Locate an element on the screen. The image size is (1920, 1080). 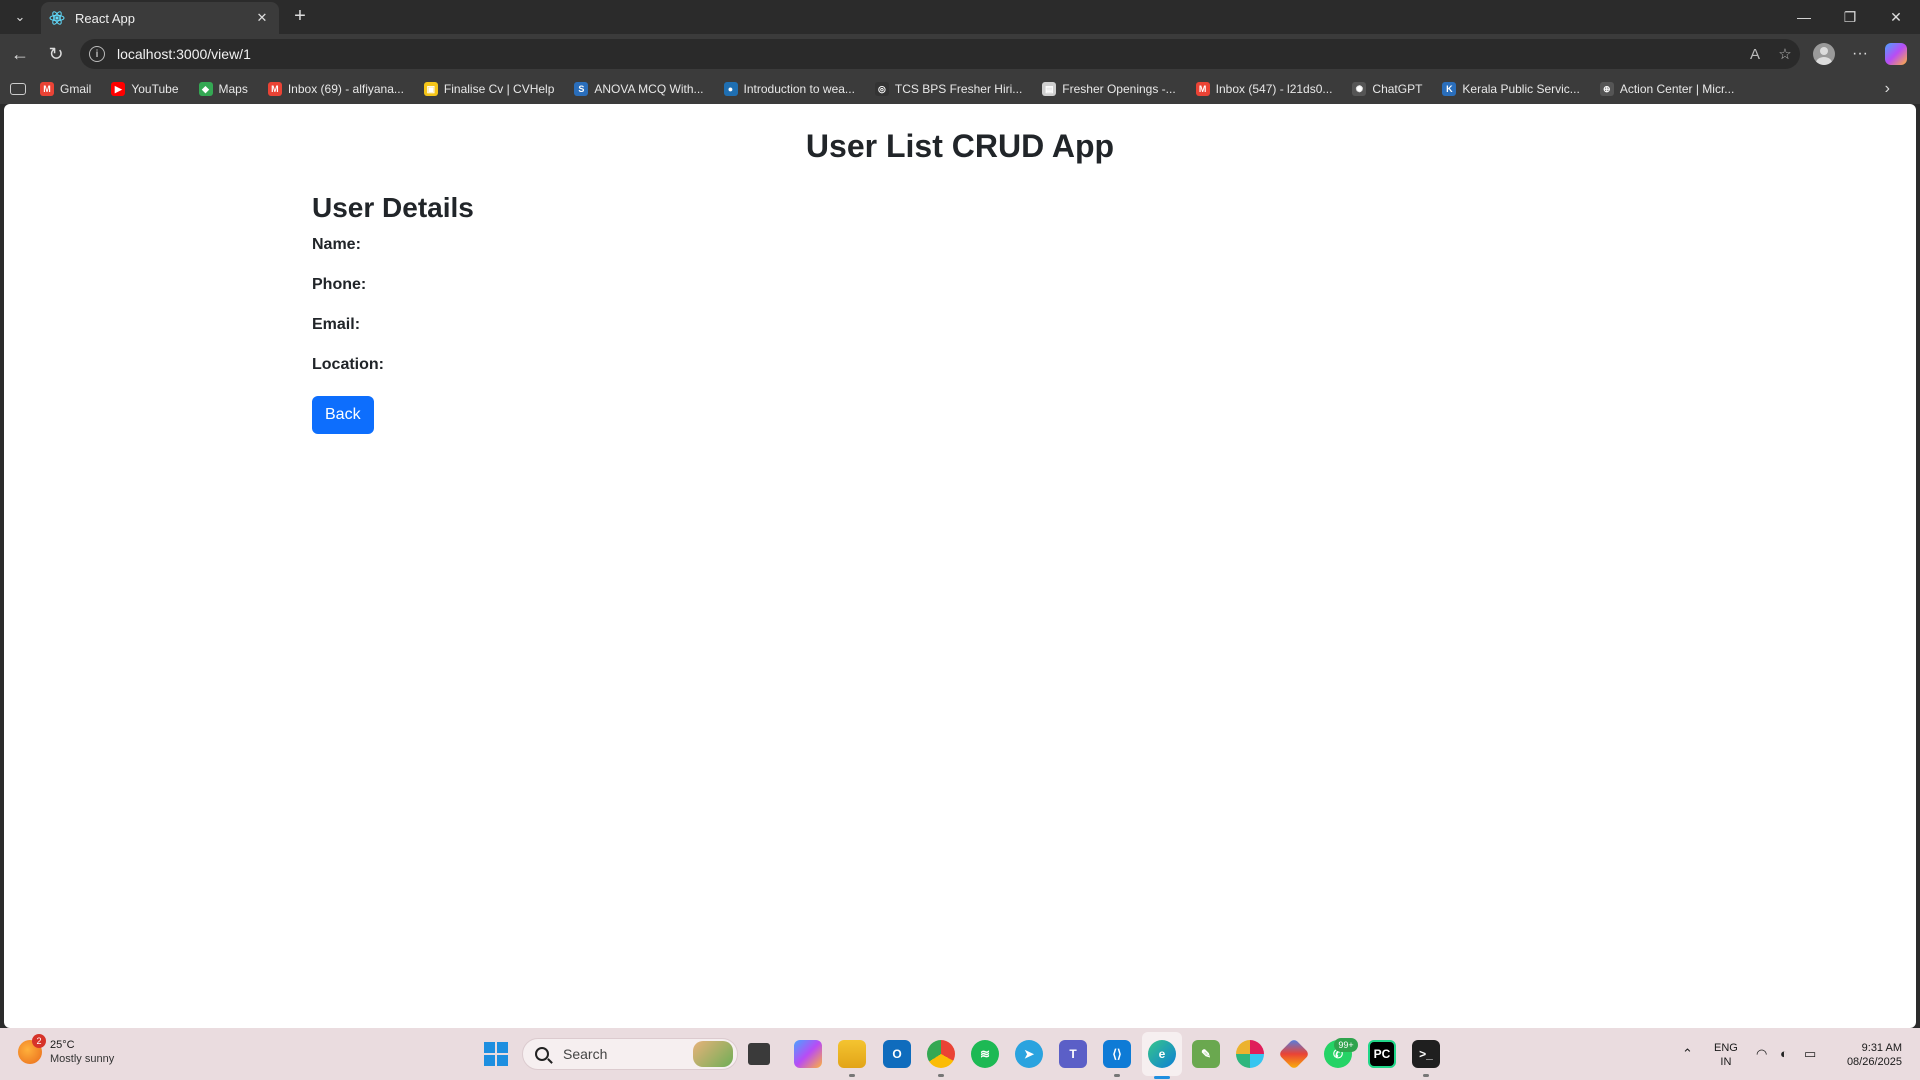
page-icon: ▤ is located at coordinates (1049, 89).